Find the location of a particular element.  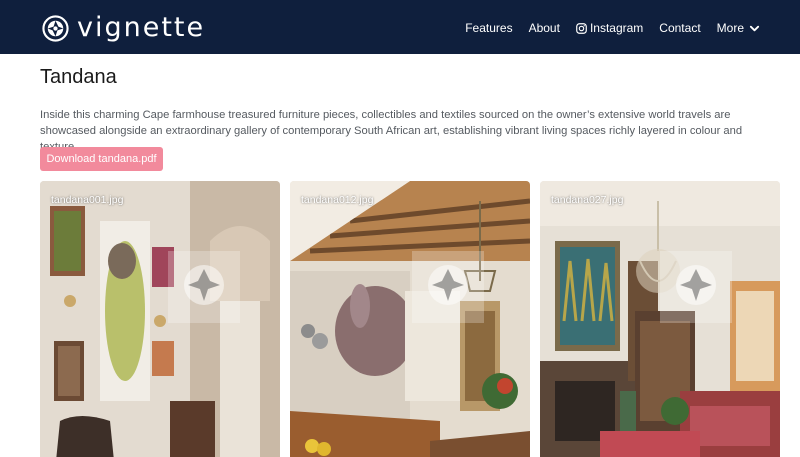

nav-link-features: Features is located at coordinates (488, 28).